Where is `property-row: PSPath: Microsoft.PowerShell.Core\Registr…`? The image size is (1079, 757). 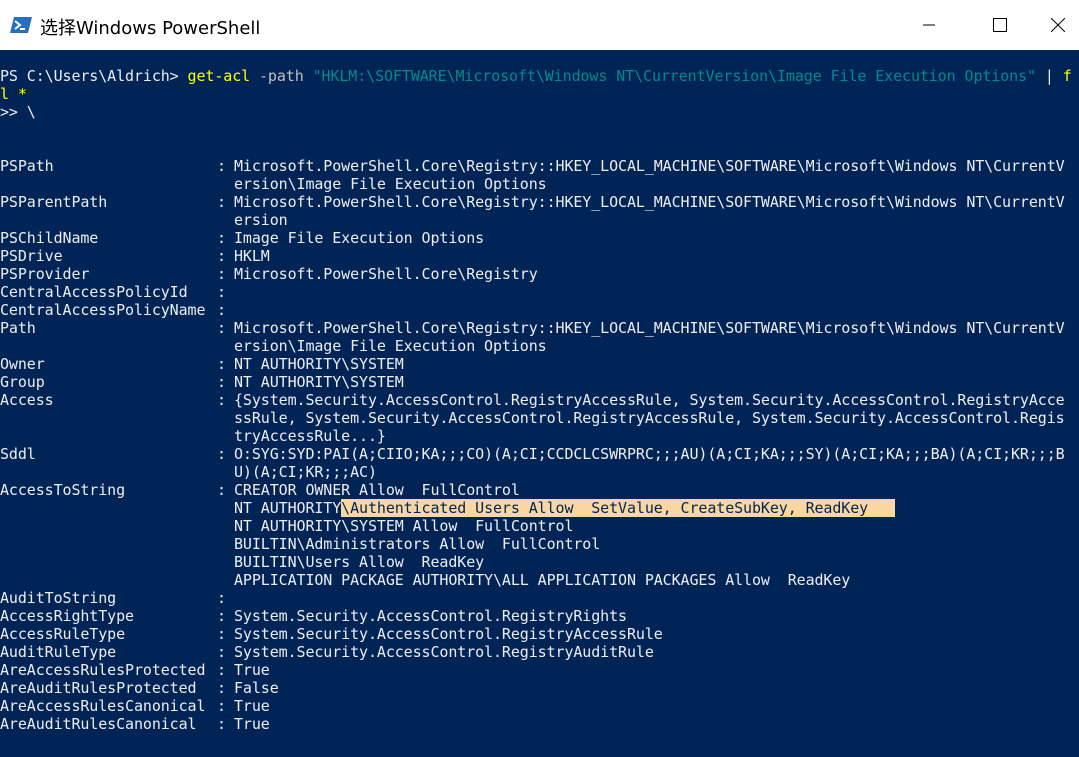 property-row: PSPath: Microsoft.PowerShell.Core\Registr… is located at coordinates (539, 166).